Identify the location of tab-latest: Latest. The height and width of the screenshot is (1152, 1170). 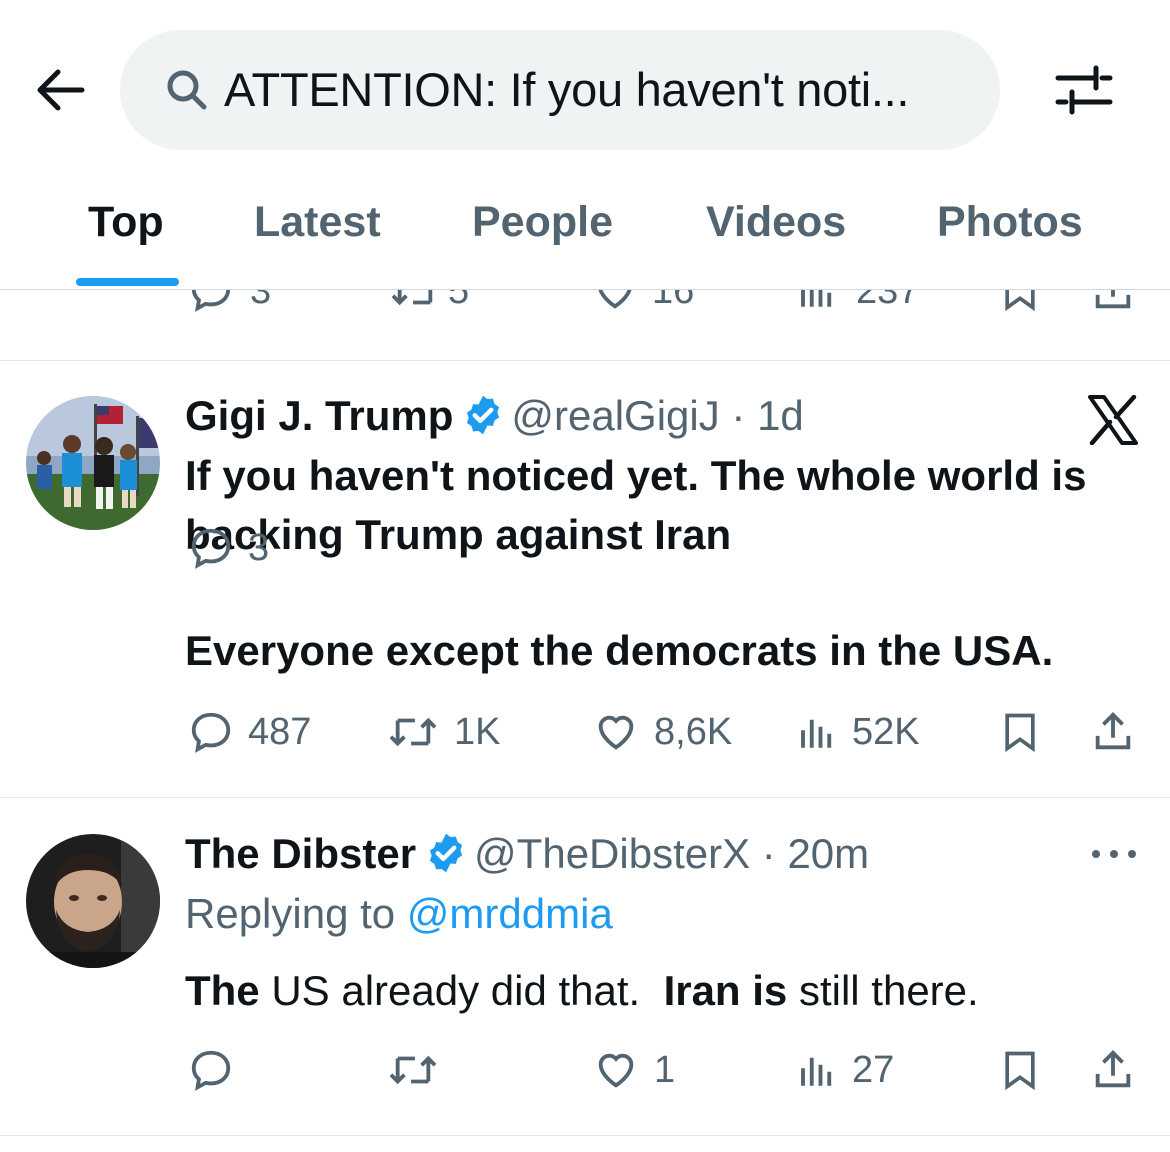
(317, 222).